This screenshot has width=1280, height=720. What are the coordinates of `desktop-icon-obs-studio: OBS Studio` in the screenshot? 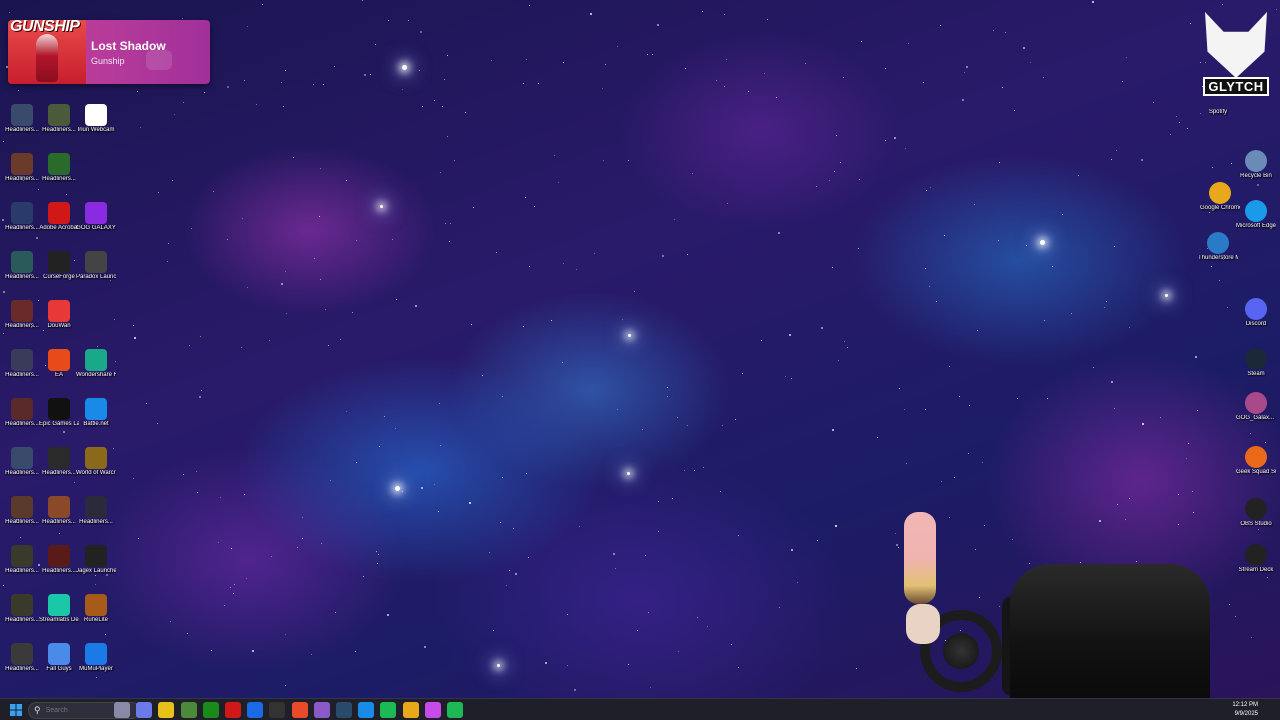 It's located at (1256, 513).